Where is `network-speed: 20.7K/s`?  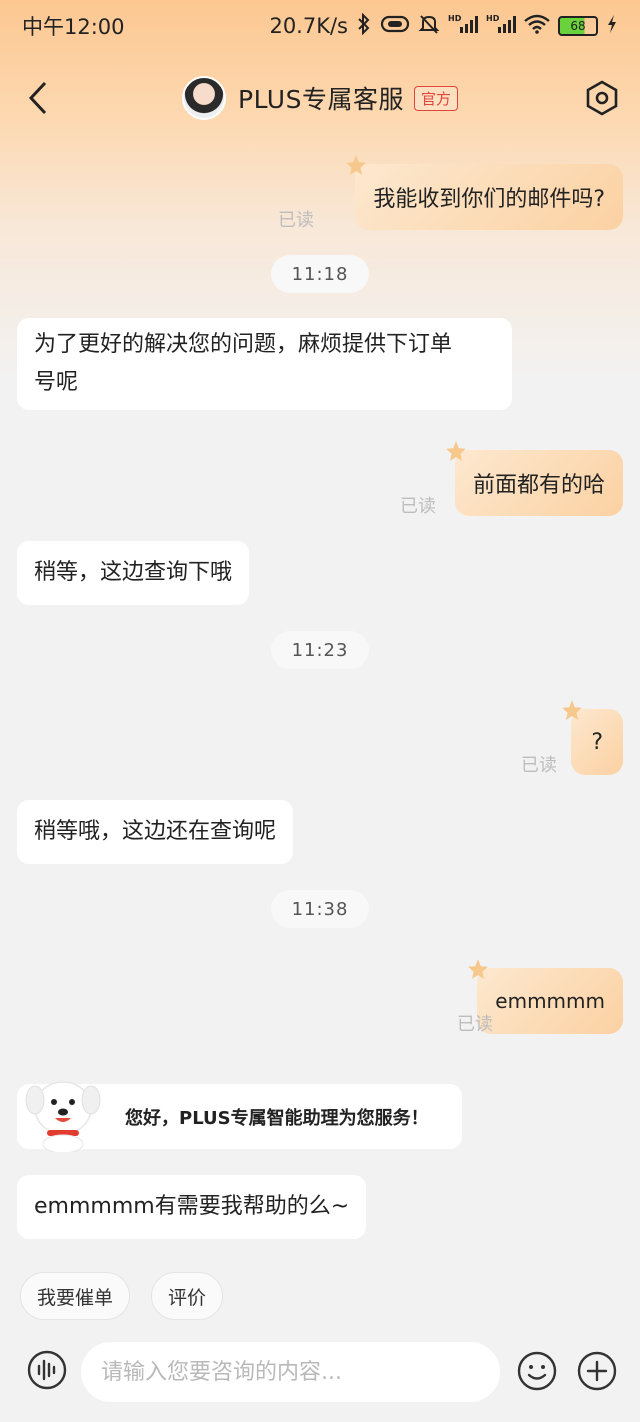
network-speed: 20.7K/s is located at coordinates (308, 26).